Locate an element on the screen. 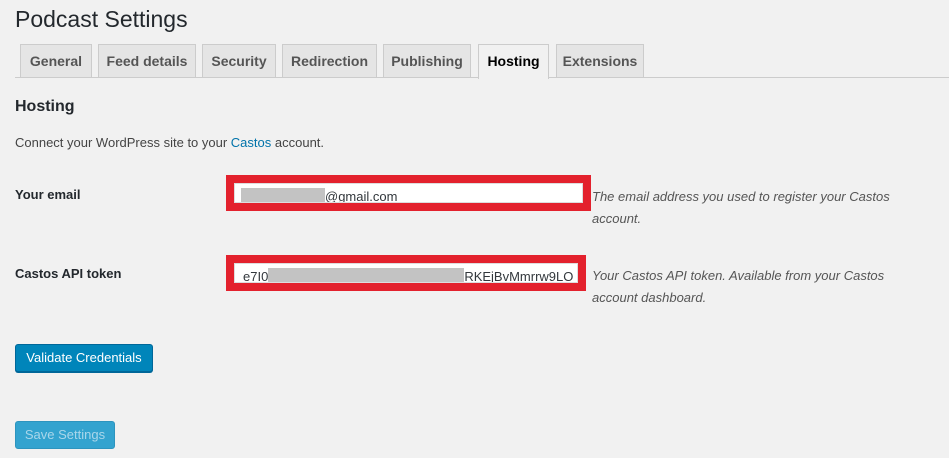 This screenshot has width=949, height=458. tab-security: Security is located at coordinates (239, 60).